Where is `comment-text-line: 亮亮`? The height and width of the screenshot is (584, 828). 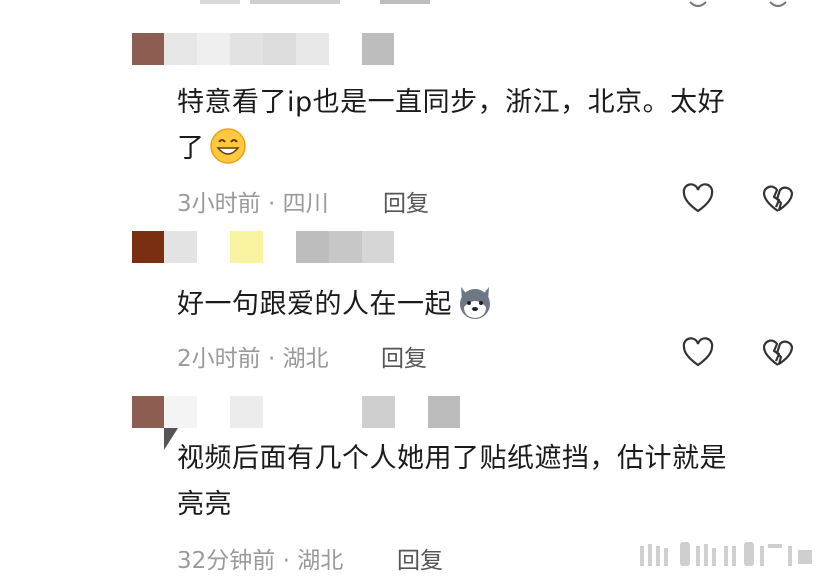 comment-text-line: 亮亮 is located at coordinates (204, 504).